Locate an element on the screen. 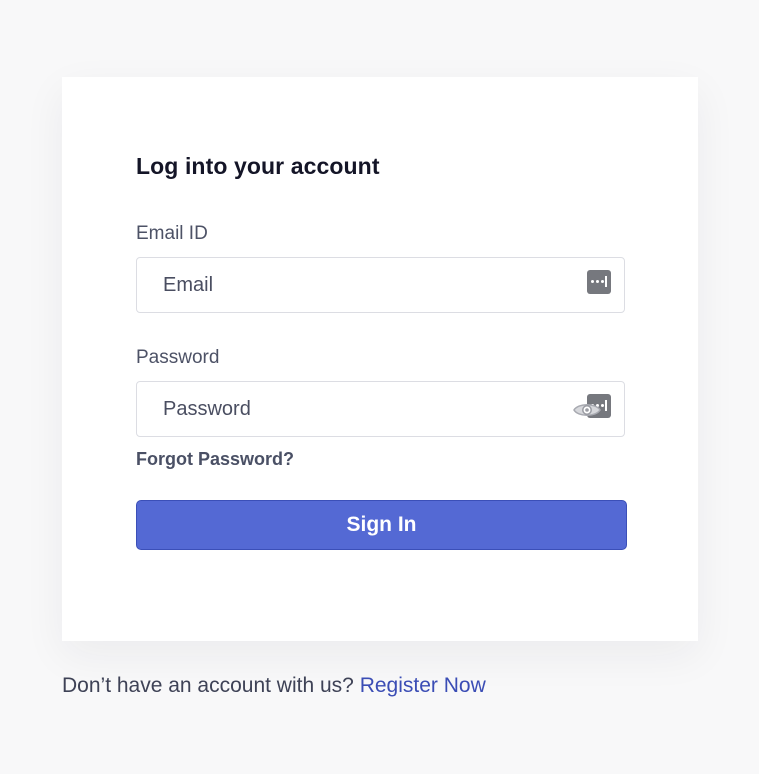  forgot-password-link: Forgot Password? is located at coordinates (215, 459).